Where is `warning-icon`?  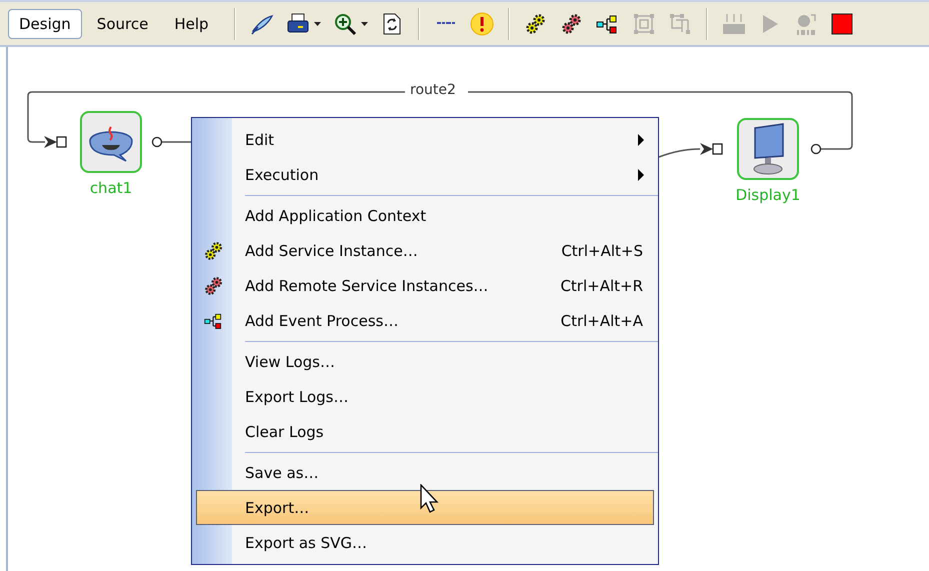
warning-icon is located at coordinates (482, 24).